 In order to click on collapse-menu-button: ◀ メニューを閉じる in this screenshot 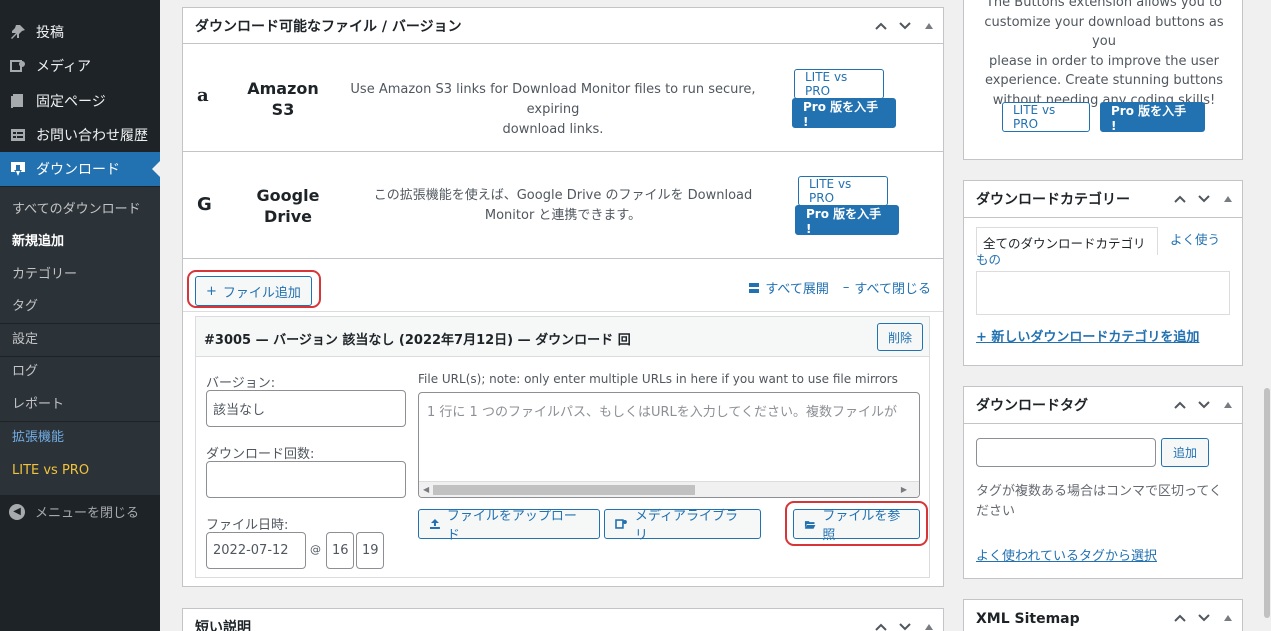, I will do `click(74, 511)`.